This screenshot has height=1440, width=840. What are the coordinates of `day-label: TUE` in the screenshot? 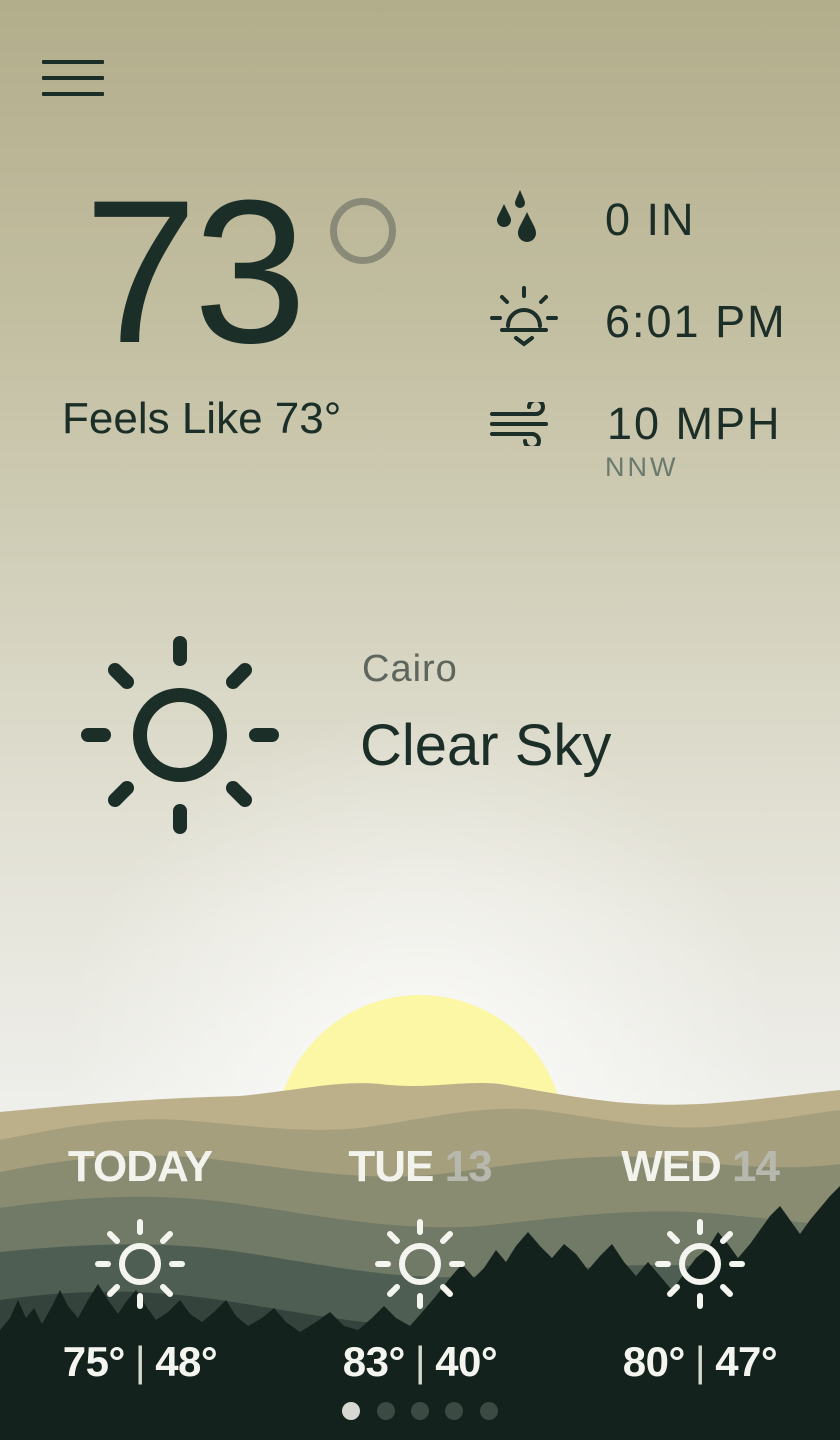 It's located at (391, 1166).